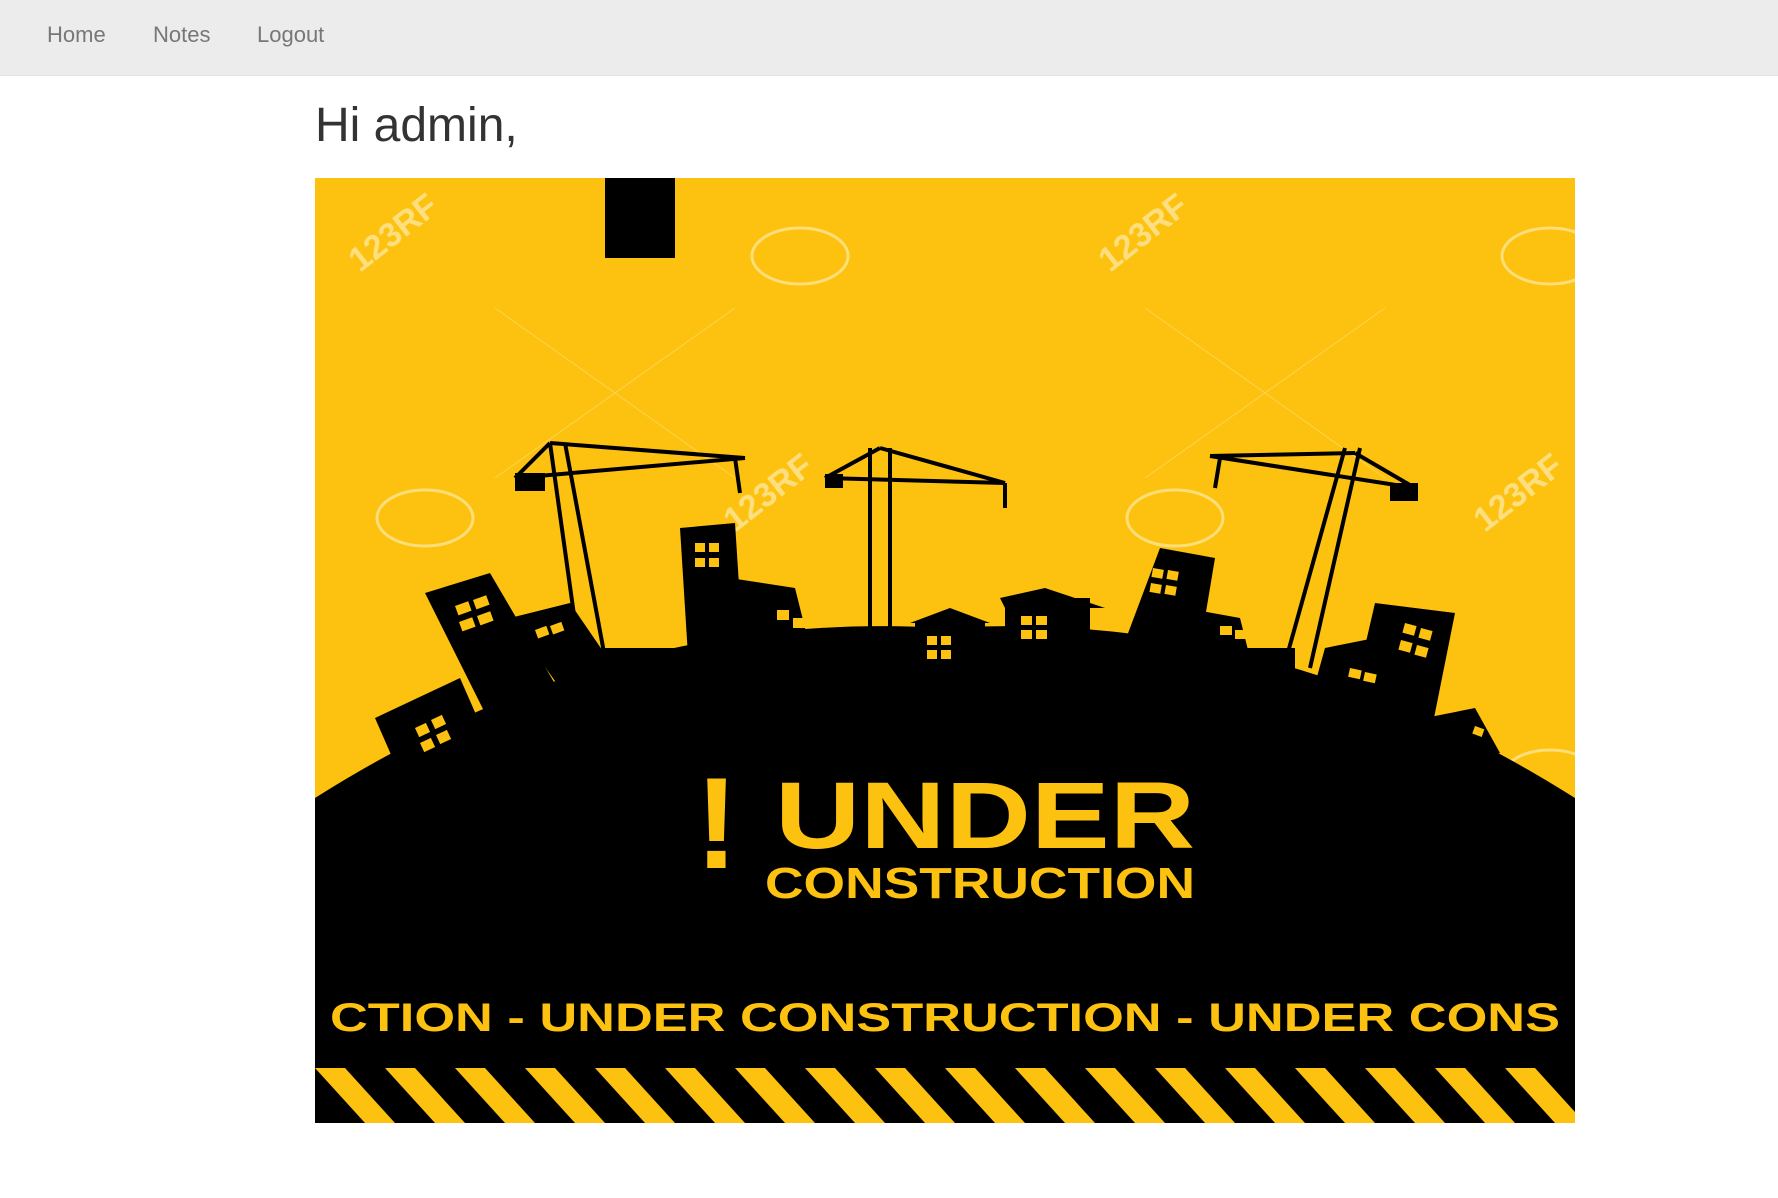 The image size is (1778, 1198). What do you see at coordinates (416, 125) in the screenshot?
I see `page-greeting: Hi admin,` at bounding box center [416, 125].